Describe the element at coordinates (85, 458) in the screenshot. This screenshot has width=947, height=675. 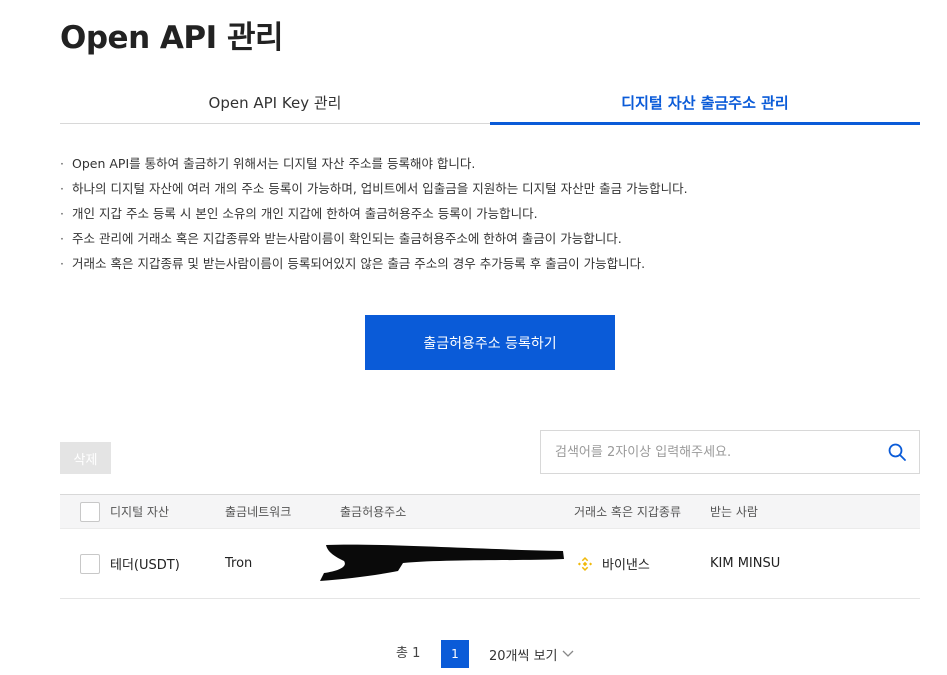
I see `delete-button: 삭제` at that location.